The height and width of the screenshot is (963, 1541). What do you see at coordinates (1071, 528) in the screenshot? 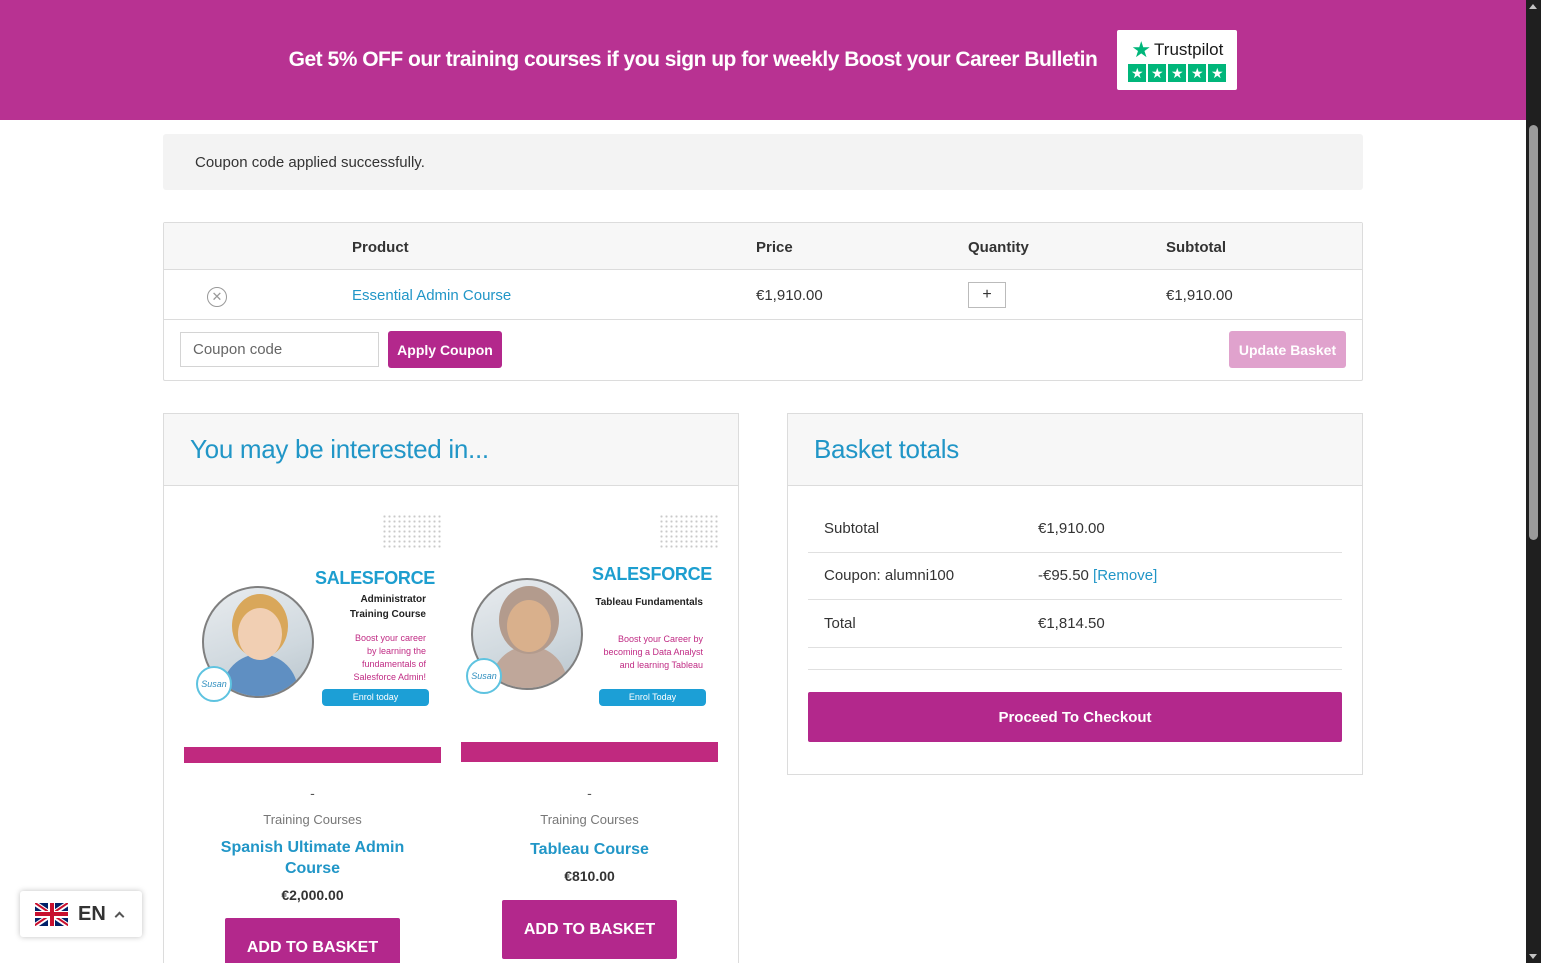
I see `subtotal-value: €1,910.00` at bounding box center [1071, 528].